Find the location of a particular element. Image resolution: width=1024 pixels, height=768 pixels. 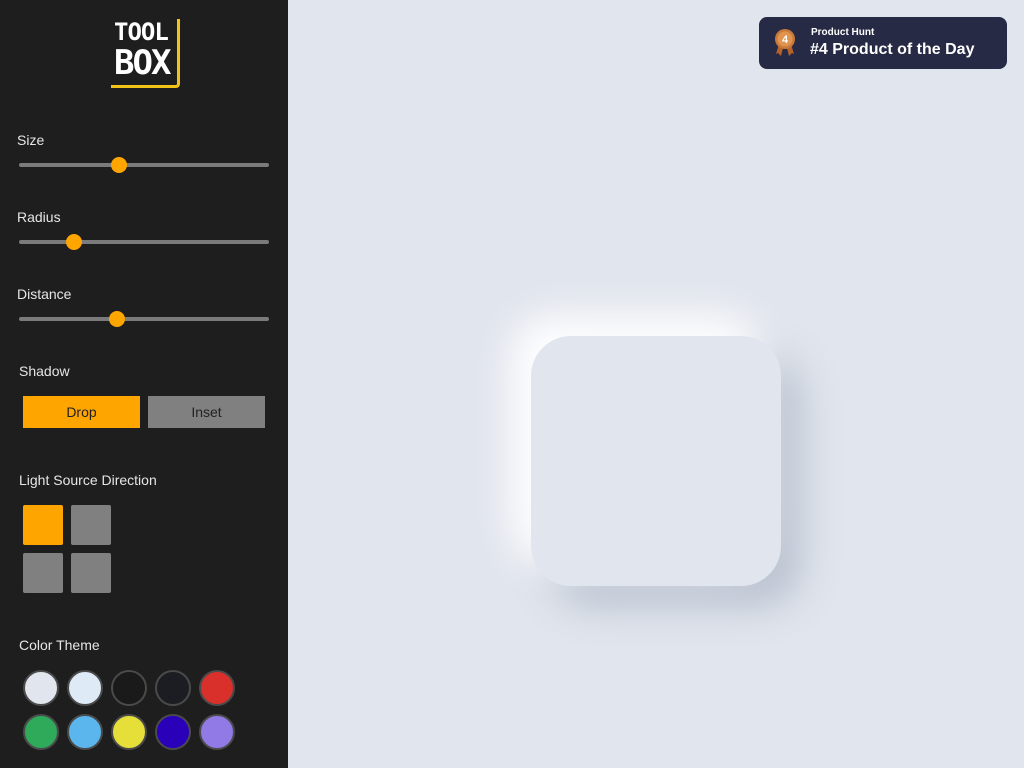

radius-label: Radius is located at coordinates (39, 217).